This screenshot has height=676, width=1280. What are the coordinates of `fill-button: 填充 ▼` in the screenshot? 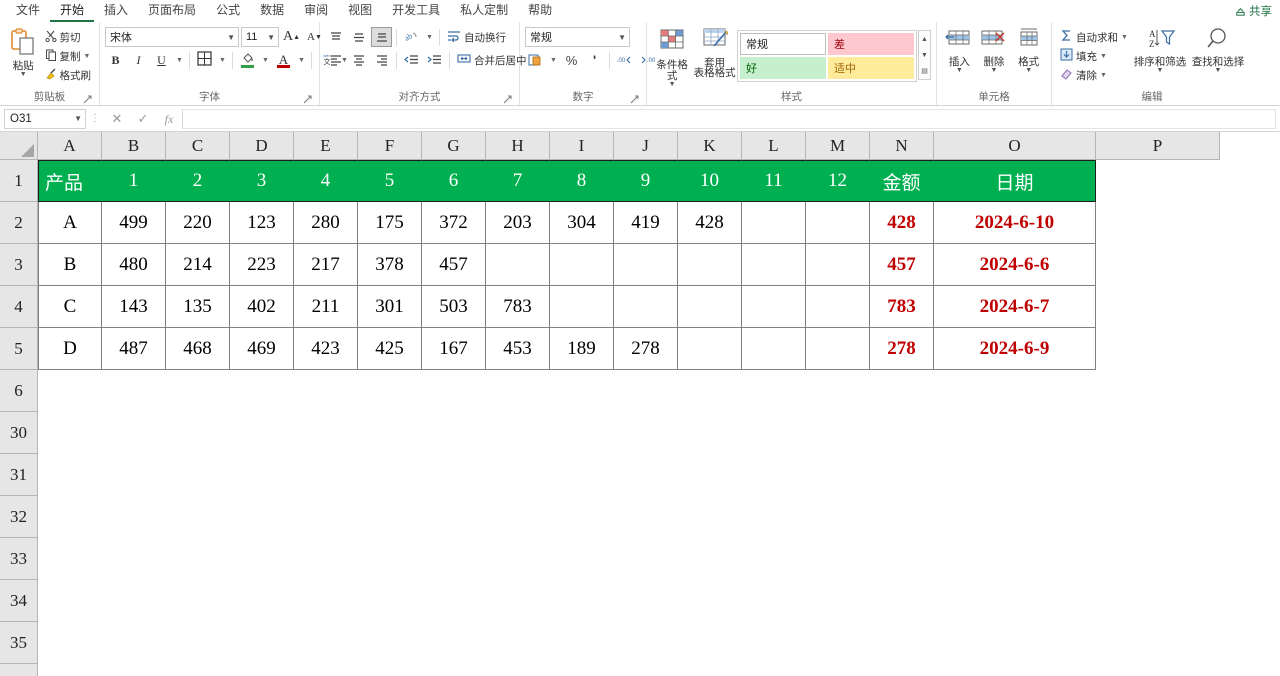 It's located at (1094, 56).